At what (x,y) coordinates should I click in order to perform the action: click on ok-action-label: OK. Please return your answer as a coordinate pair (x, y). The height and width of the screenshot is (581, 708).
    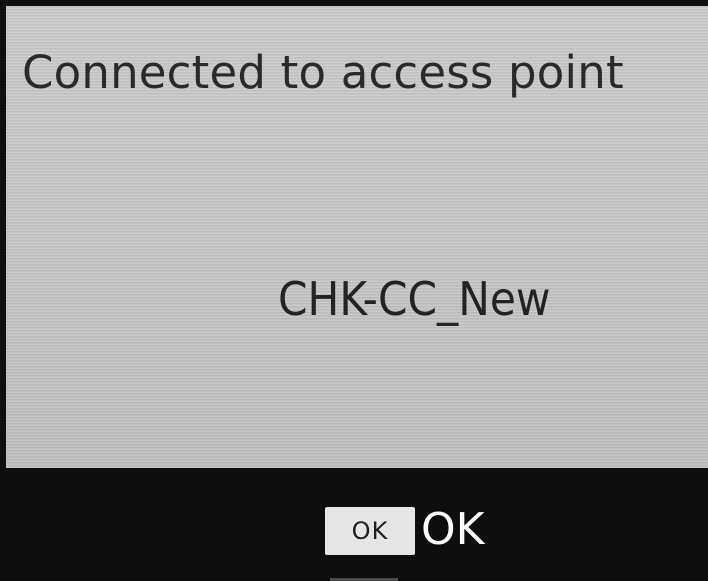
    Looking at the image, I should click on (453, 529).